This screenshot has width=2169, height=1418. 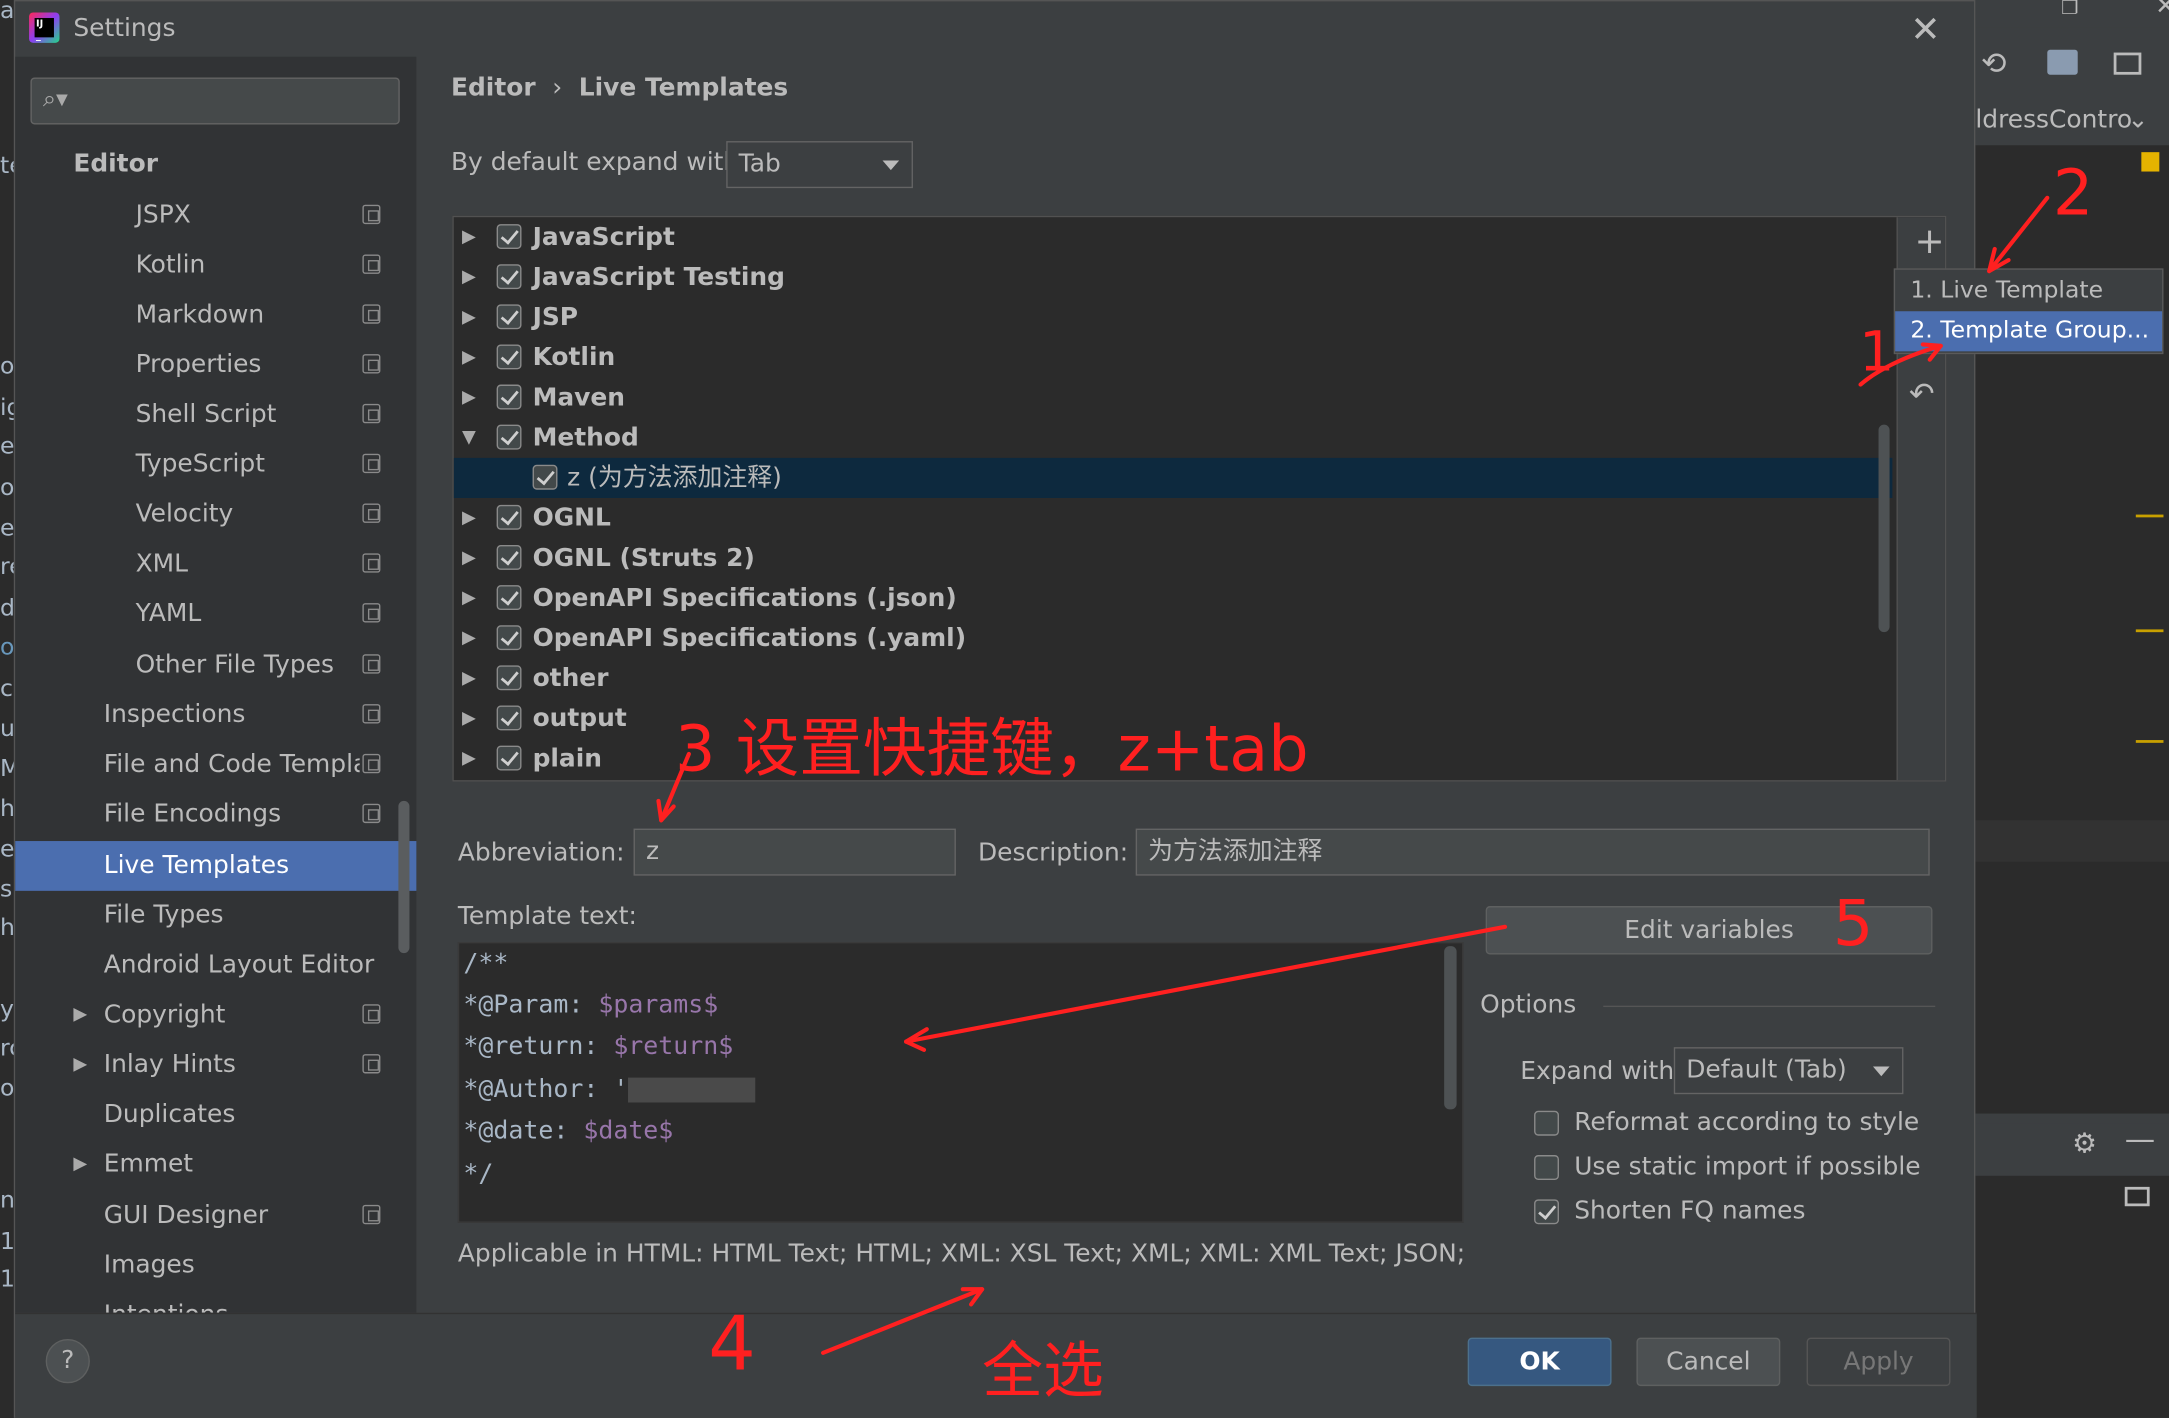 What do you see at coordinates (1173, 477) in the screenshot?
I see `tree-row-template-z: z (为方法添加注释)` at bounding box center [1173, 477].